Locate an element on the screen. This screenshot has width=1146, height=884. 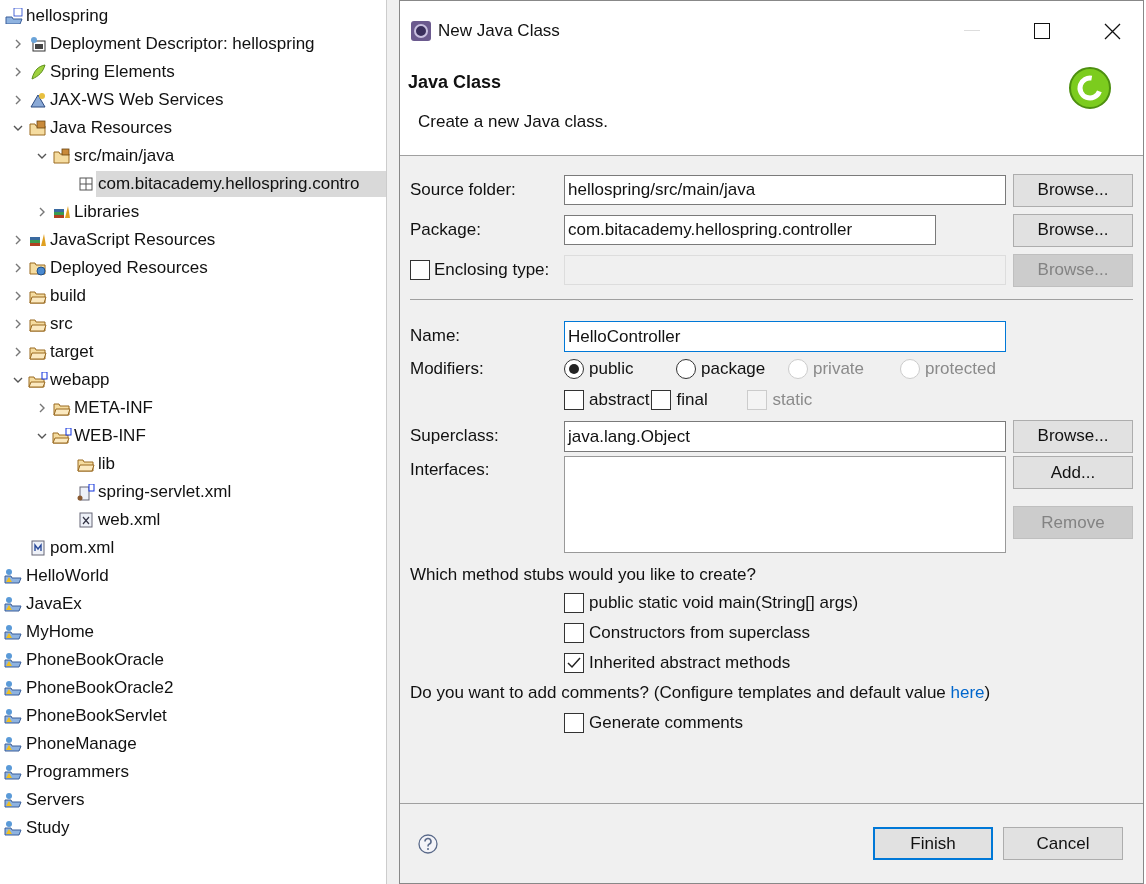
radio-label: public is located at coordinates (611, 369).